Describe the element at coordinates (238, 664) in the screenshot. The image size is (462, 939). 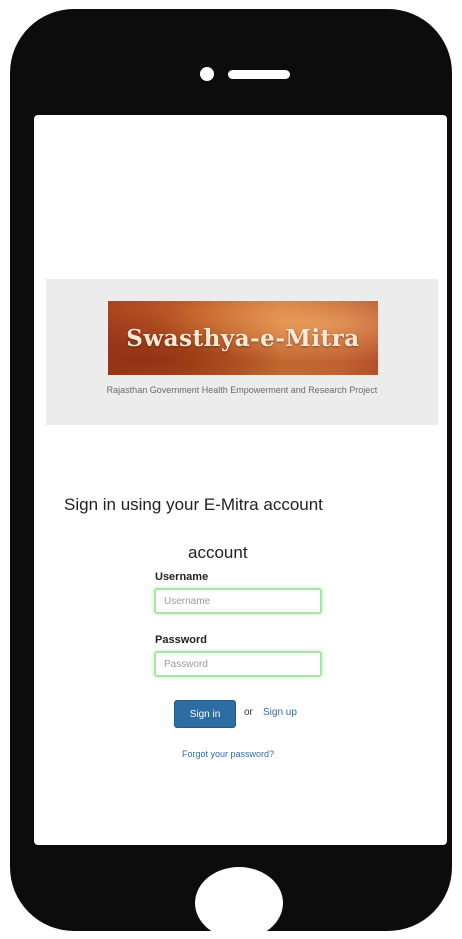
I see `password-input` at that location.